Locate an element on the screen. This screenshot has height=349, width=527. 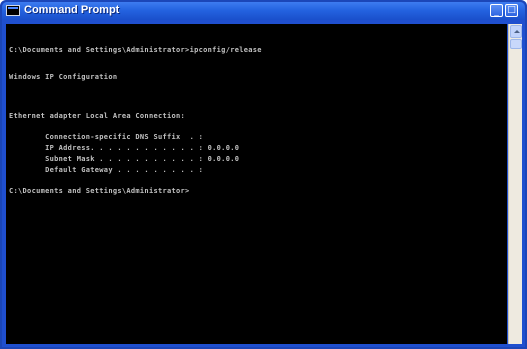
console-prompt: C:\Documents and Settings\Administrator> is located at coordinates (99, 191).